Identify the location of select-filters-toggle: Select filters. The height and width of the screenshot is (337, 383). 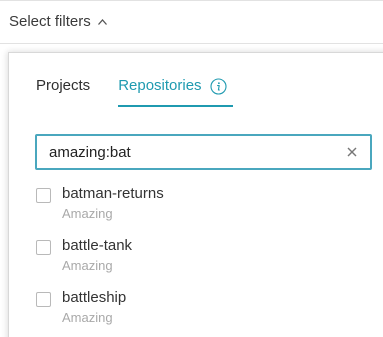
(58, 22).